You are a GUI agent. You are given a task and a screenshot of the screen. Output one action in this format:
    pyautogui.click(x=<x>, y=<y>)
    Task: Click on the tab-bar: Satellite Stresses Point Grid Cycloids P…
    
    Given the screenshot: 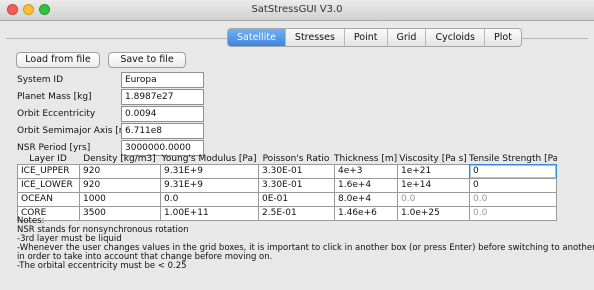 What is the action you would take?
    pyautogui.click(x=374, y=37)
    